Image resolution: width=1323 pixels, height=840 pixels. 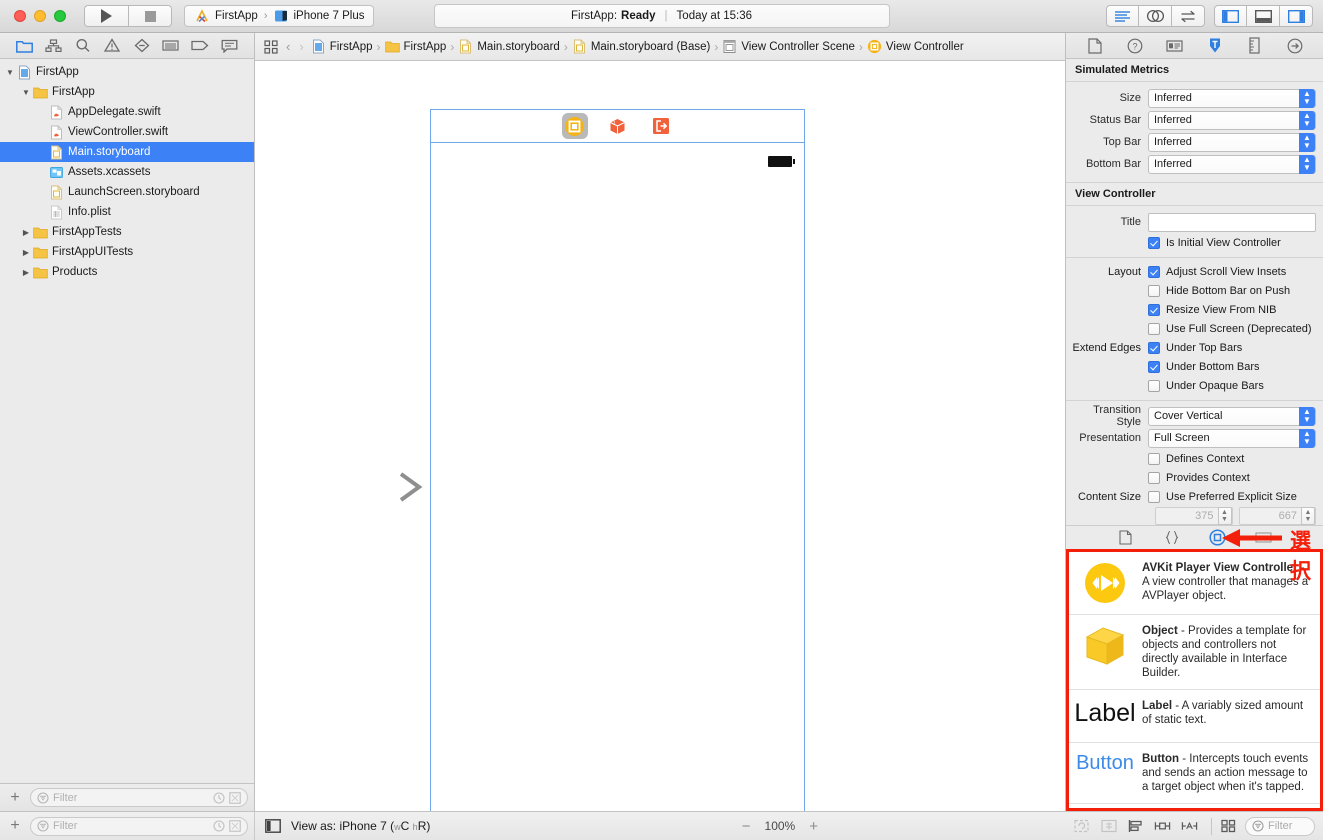 I want to click on scheme-selector: FirstApp › iPhone 7 Plus, so click(x=279, y=16).